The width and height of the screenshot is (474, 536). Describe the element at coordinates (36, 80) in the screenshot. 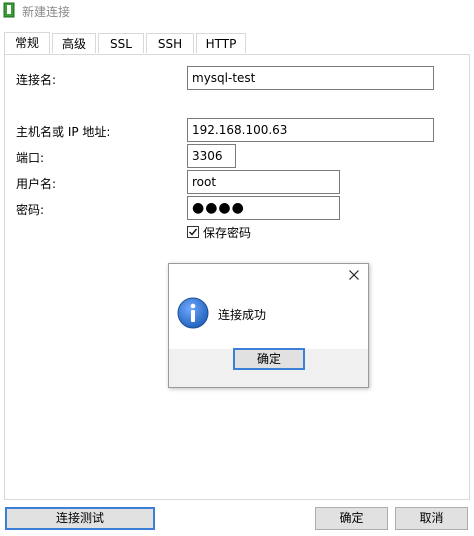

I see `connection-name-label: 连接名:` at that location.